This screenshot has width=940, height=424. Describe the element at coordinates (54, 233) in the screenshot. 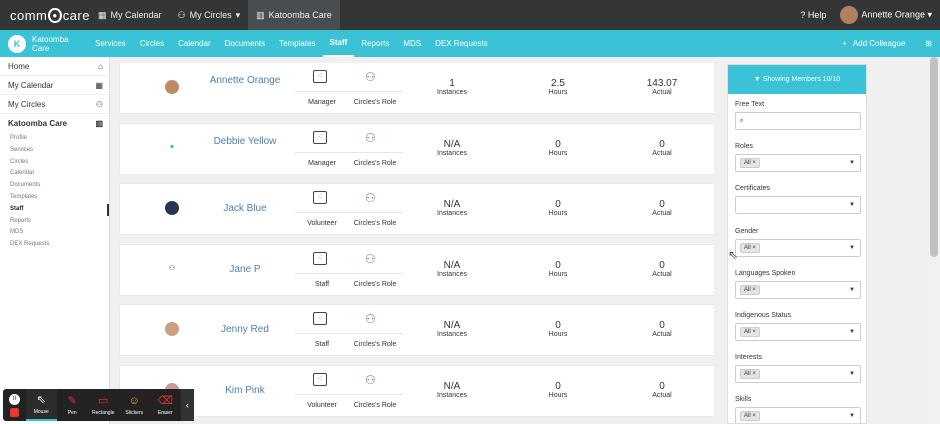

I see `sidebar-sub-mds: MDS` at that location.